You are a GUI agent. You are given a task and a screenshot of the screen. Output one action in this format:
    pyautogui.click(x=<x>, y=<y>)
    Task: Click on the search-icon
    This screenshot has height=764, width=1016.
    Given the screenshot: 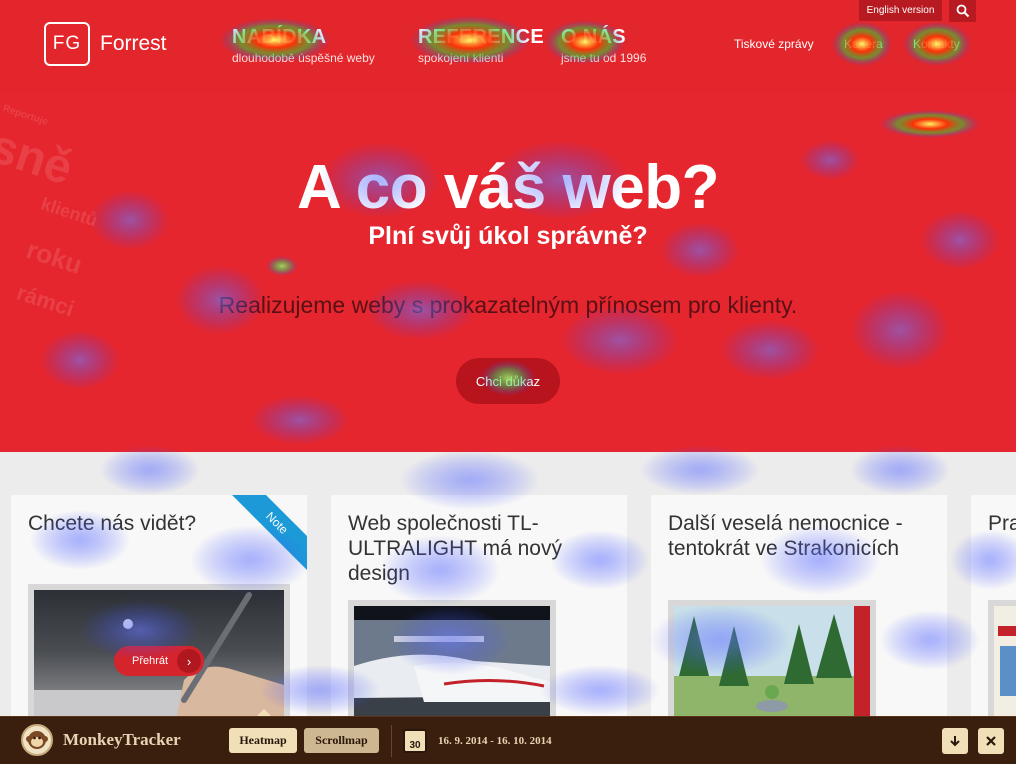 What is the action you would take?
    pyautogui.click(x=962, y=11)
    